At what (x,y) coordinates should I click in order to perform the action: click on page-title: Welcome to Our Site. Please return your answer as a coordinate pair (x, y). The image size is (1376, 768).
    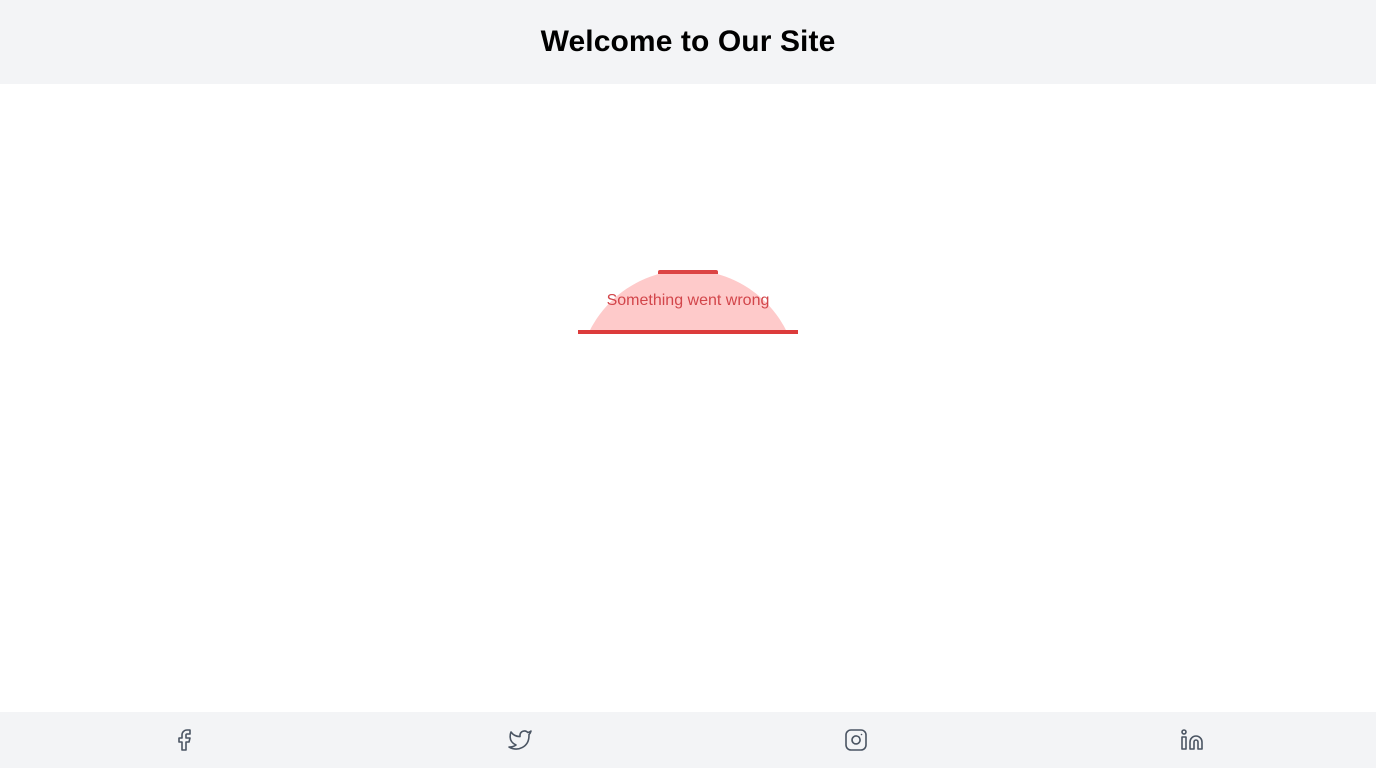
    Looking at the image, I should click on (688, 41).